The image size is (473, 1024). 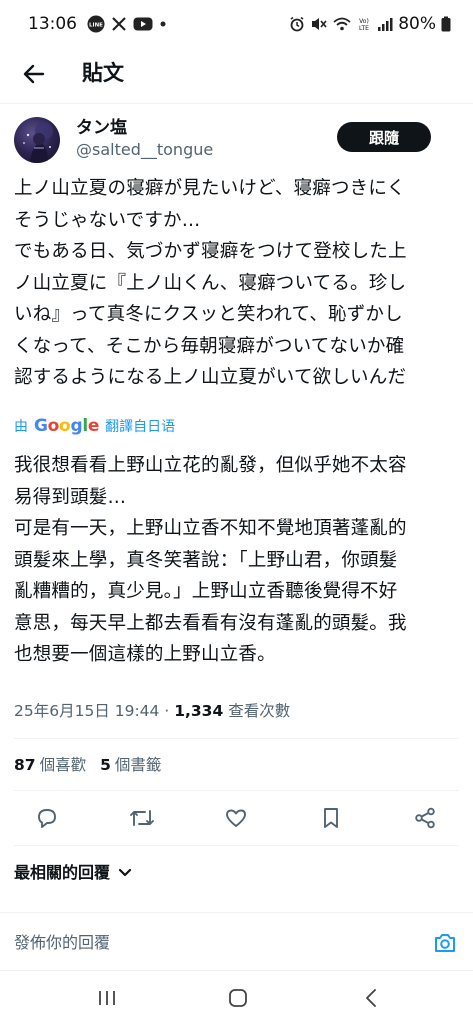 I want to click on tweet-actions, so click(x=236, y=818).